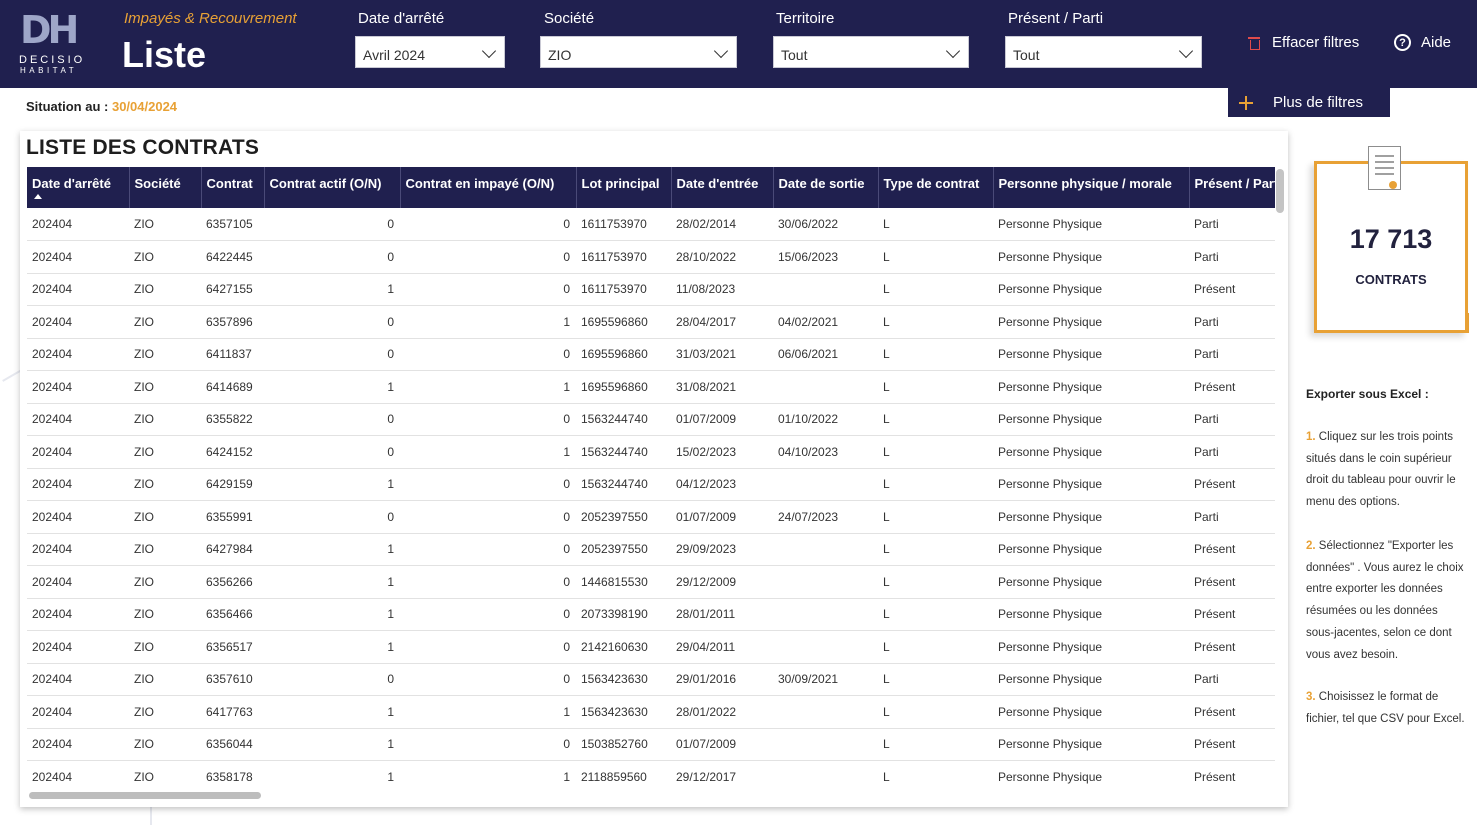 The width and height of the screenshot is (1477, 825). I want to click on column-header-date-entree: Date d'entrée, so click(722, 187).